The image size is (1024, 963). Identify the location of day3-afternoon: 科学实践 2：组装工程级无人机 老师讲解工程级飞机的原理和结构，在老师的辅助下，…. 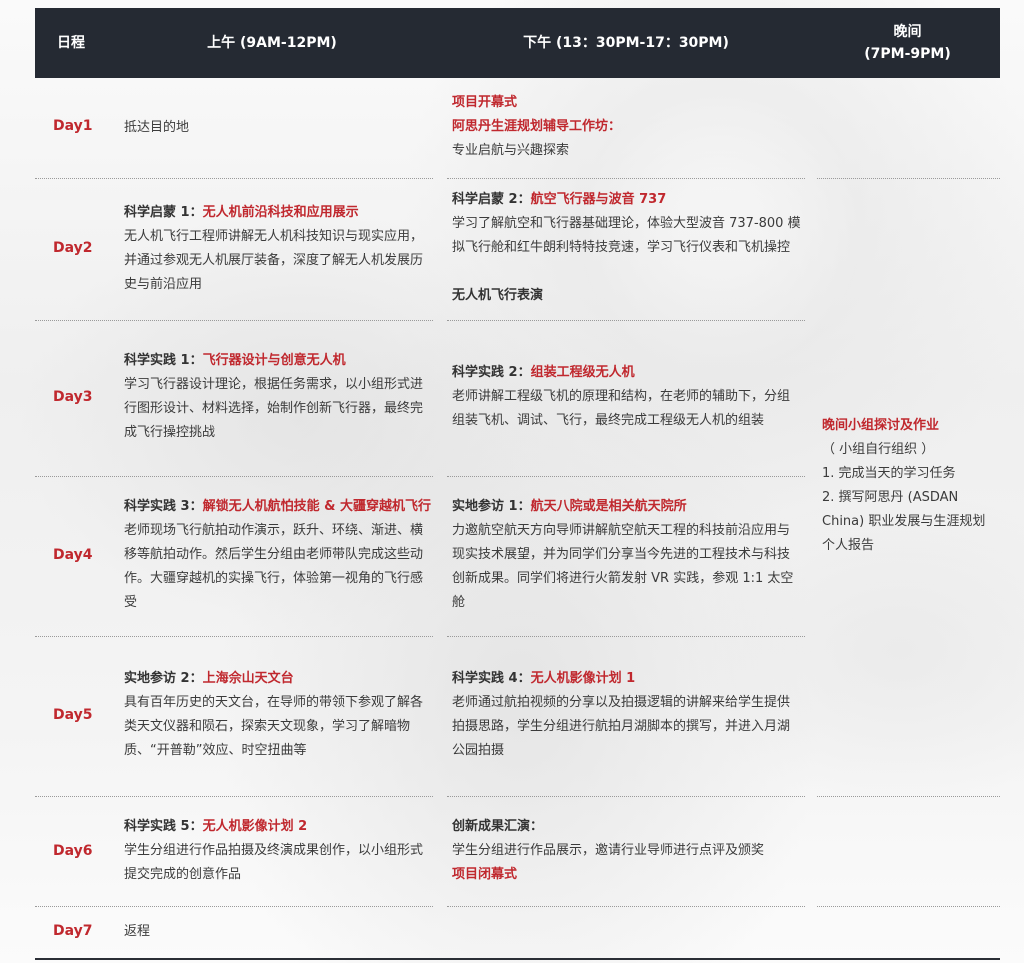
(627, 397).